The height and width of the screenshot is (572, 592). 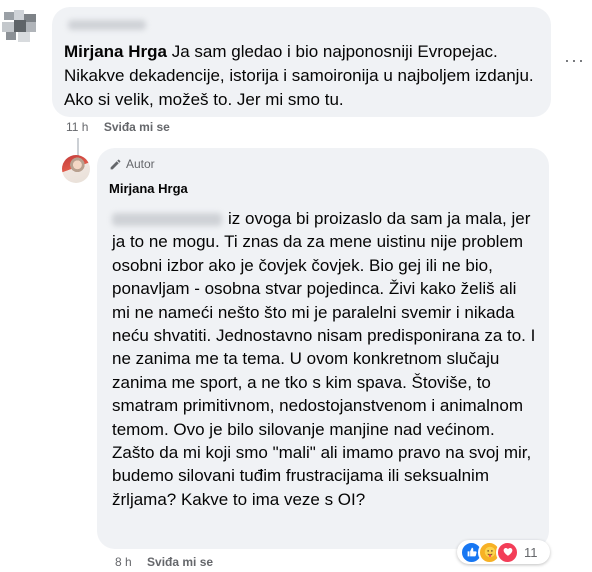 What do you see at coordinates (123, 562) in the screenshot?
I see `reply-time: 8 h` at bounding box center [123, 562].